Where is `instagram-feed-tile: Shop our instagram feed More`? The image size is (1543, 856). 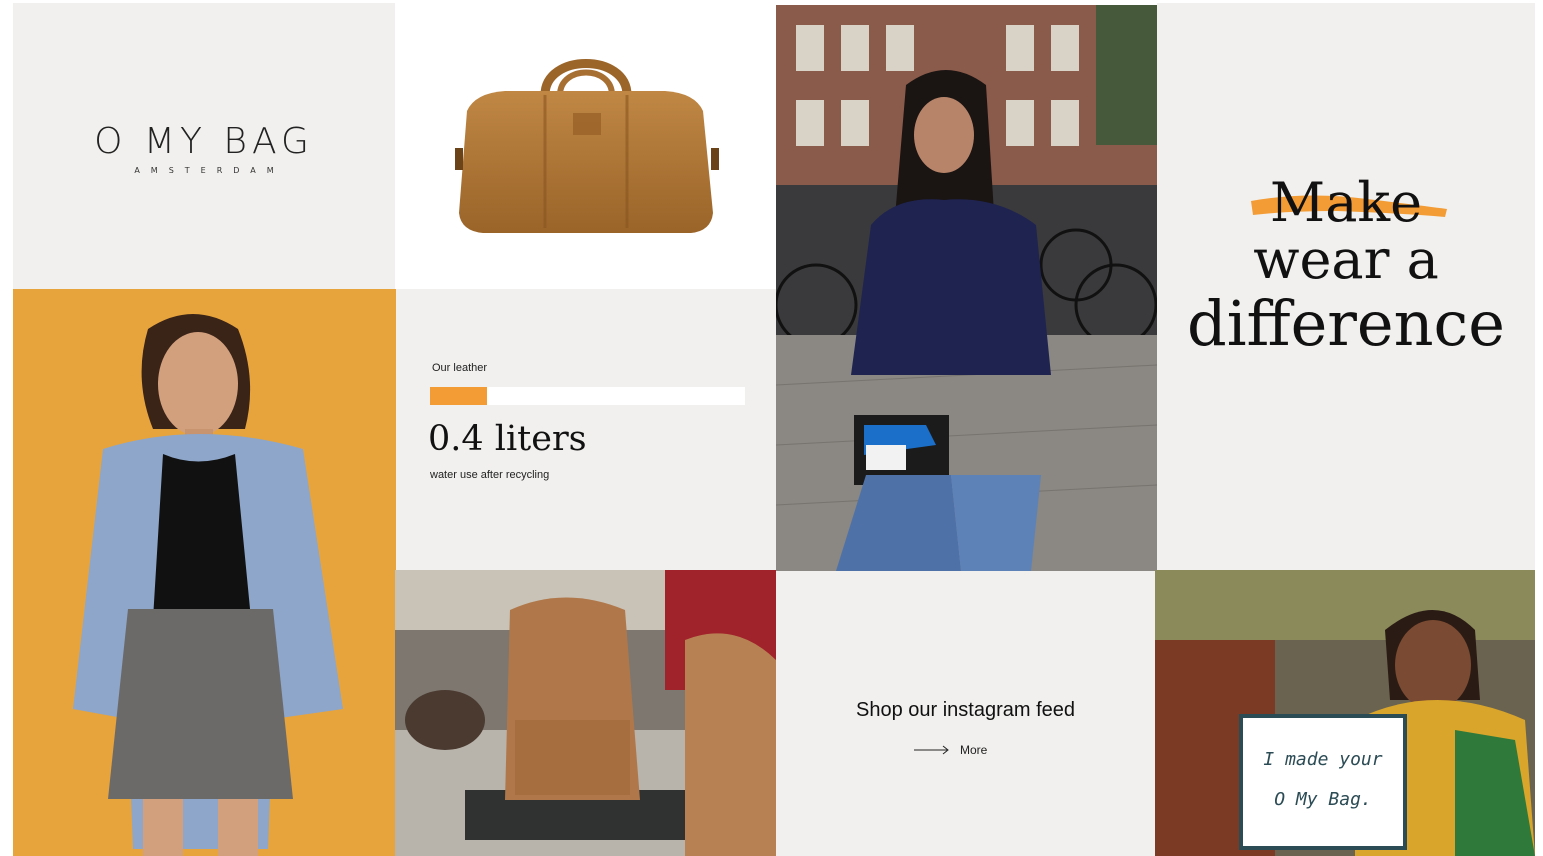 instagram-feed-tile: Shop our instagram feed More is located at coordinates (965, 713).